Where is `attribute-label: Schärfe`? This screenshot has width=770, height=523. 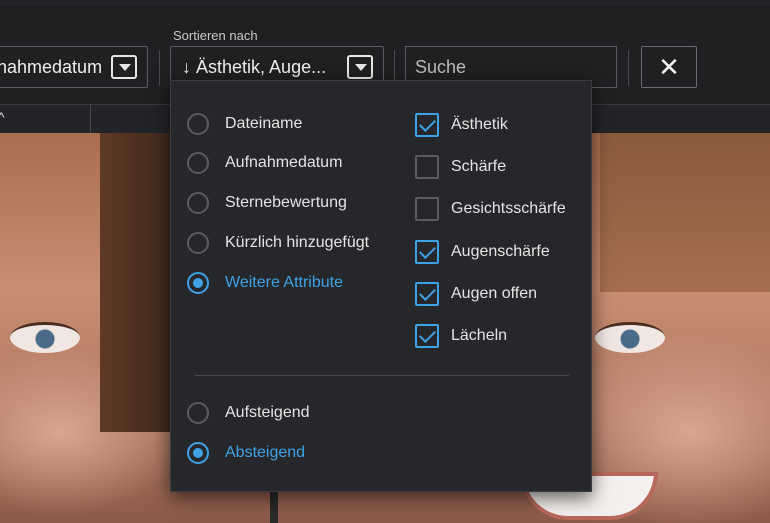 attribute-label: Schärfe is located at coordinates (479, 166).